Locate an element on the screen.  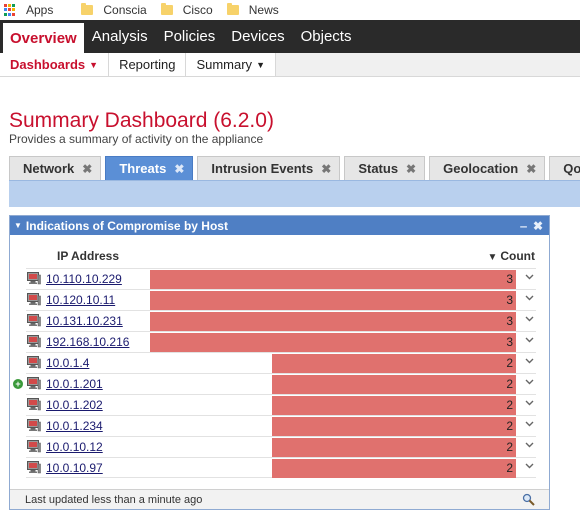
subnav-summary: Summary ▼ is located at coordinates (231, 64).